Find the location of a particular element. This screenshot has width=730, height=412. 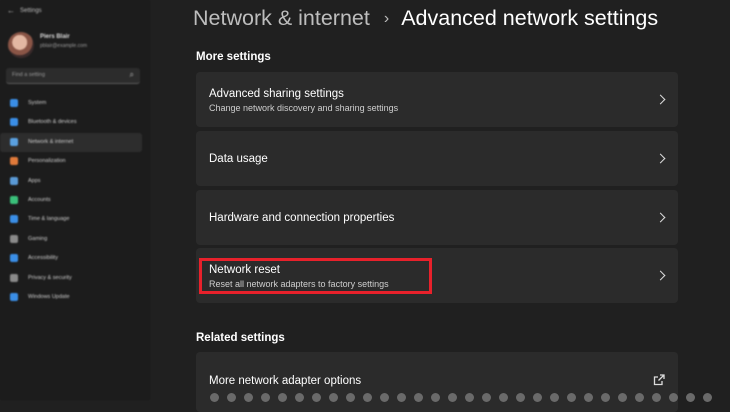

sidebar-item-label: Gaming is located at coordinates (38, 238).